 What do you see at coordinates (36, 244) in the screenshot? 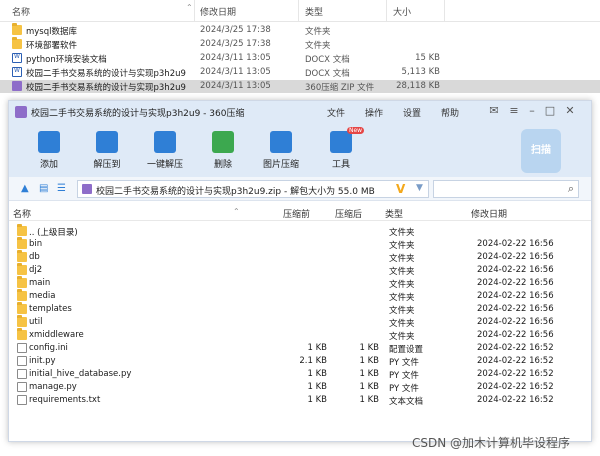
I see `entry-name: bin` at bounding box center [36, 244].